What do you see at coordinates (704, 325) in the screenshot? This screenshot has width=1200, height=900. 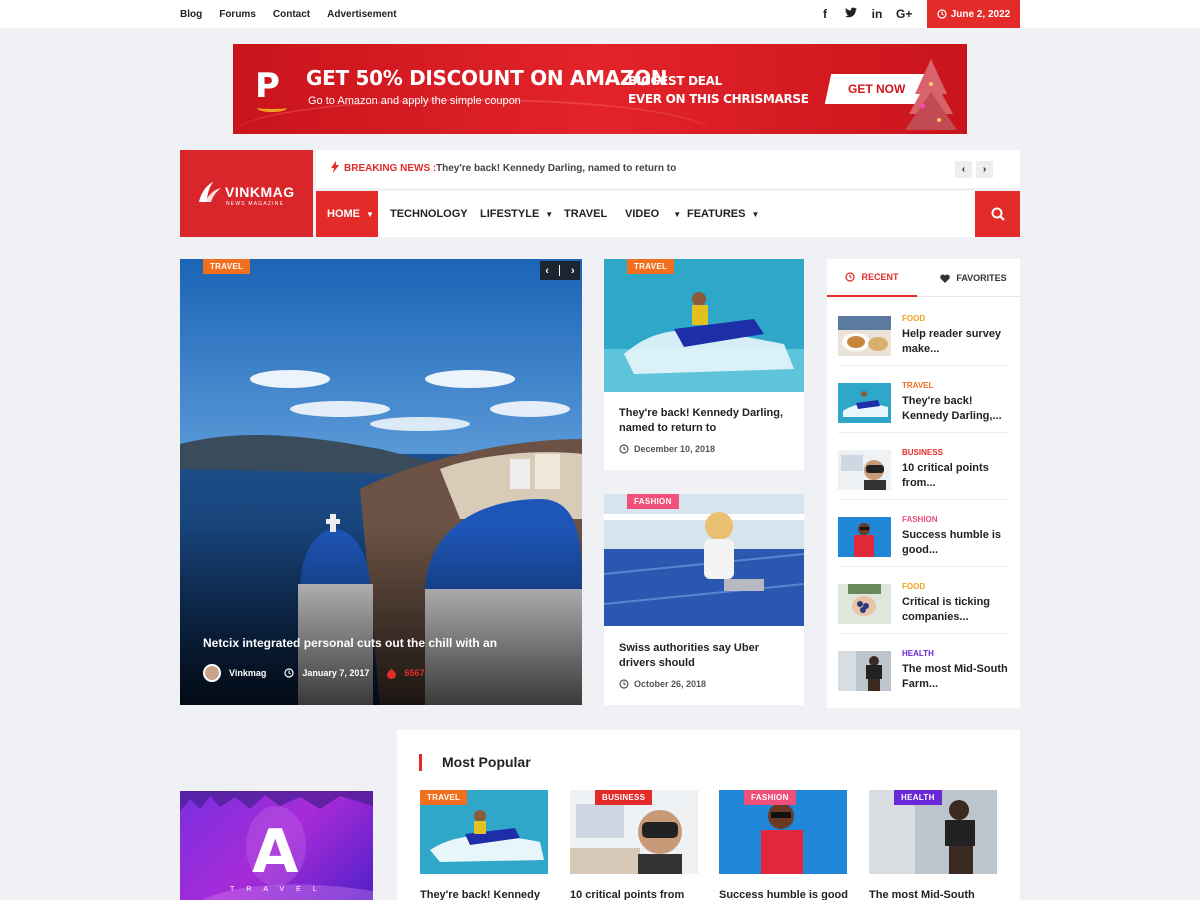 I see `jetski-image` at bounding box center [704, 325].